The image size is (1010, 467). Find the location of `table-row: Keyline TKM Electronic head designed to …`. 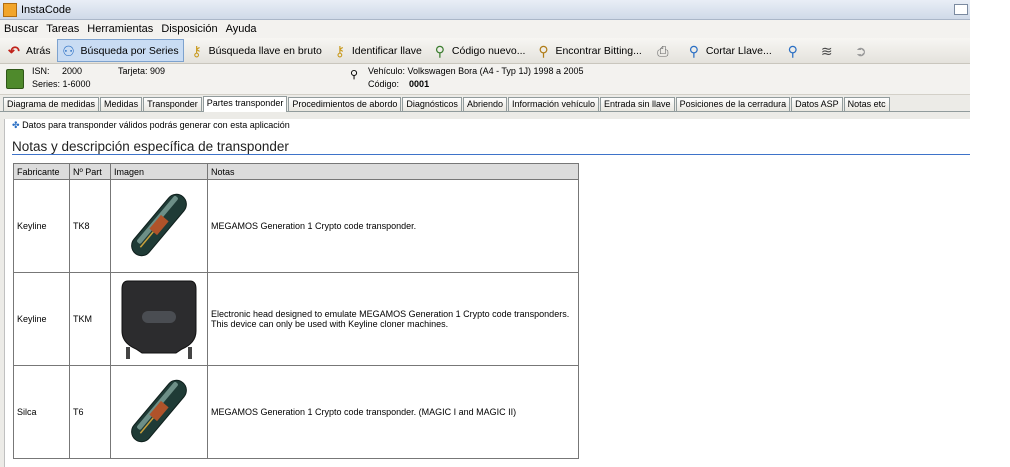

table-row: Keyline TKM Electronic head designed to … is located at coordinates (296, 319).